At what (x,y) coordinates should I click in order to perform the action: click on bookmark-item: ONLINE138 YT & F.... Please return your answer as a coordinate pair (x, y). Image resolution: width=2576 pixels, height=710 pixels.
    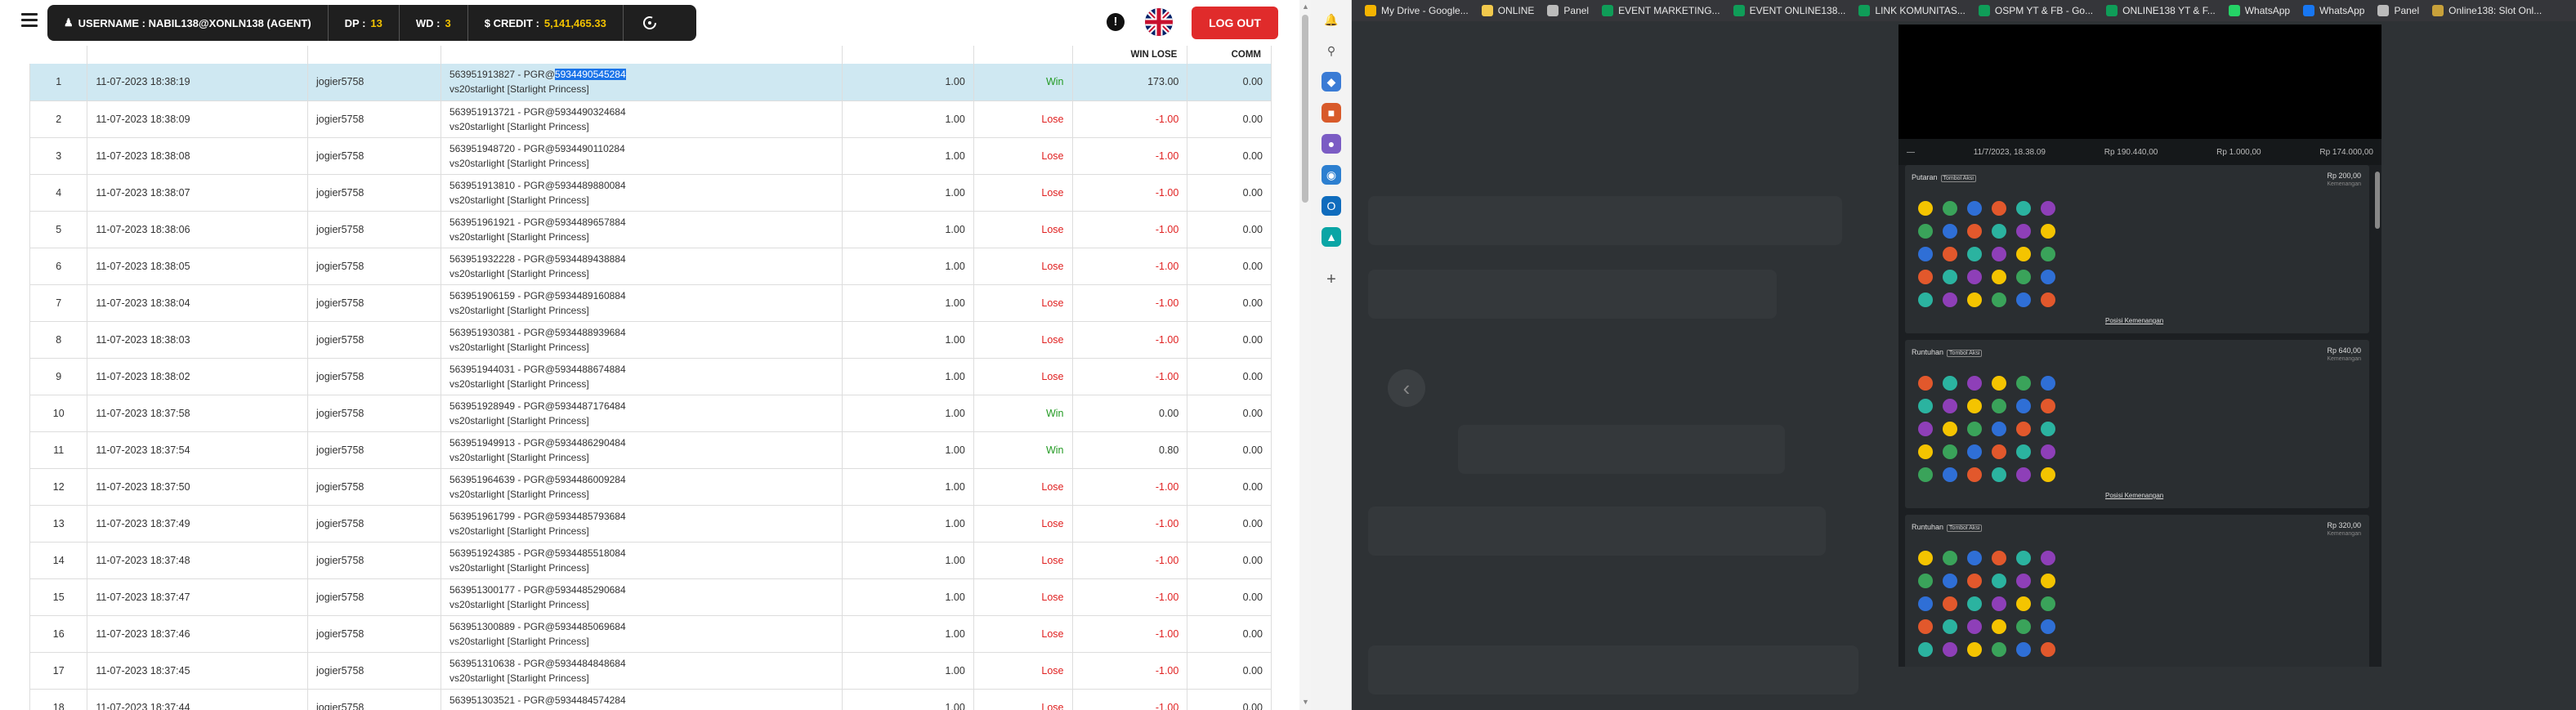
    Looking at the image, I should click on (2161, 10).